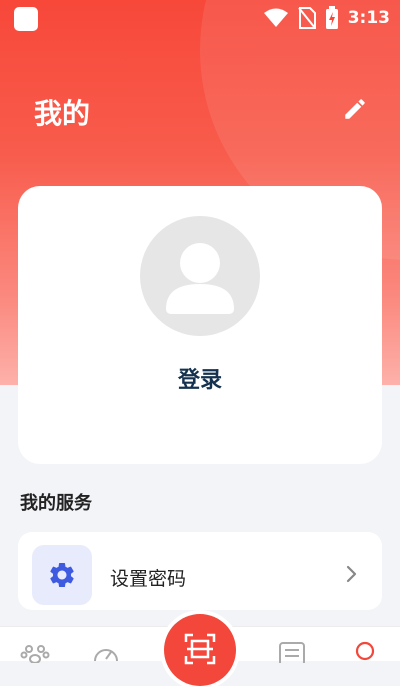 The width and height of the screenshot is (400, 686). What do you see at coordinates (331, 17) in the screenshot?
I see `battery-charging-icon` at bounding box center [331, 17].